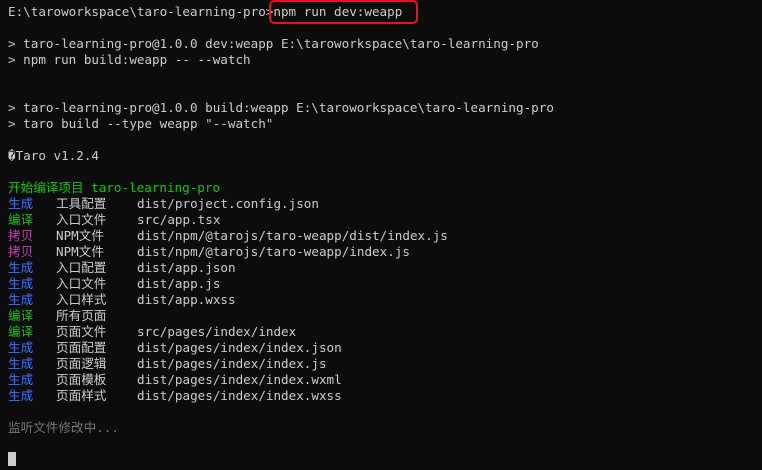  I want to click on build-row: 生成 页面样式 dist/pages/index/index.wxss, so click(381, 396).